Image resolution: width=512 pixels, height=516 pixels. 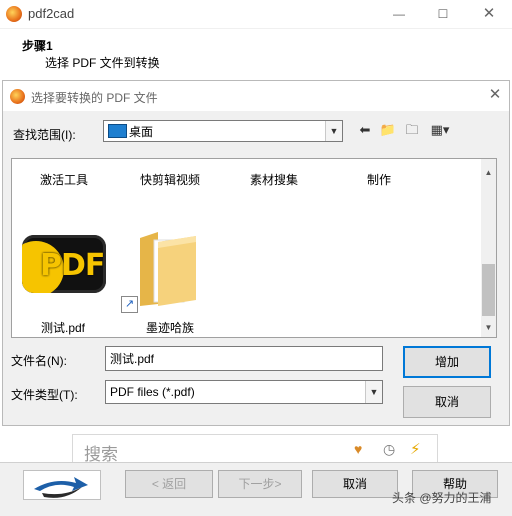 What do you see at coordinates (379, 179) in the screenshot?
I see `list-item: 制作` at bounding box center [379, 179].